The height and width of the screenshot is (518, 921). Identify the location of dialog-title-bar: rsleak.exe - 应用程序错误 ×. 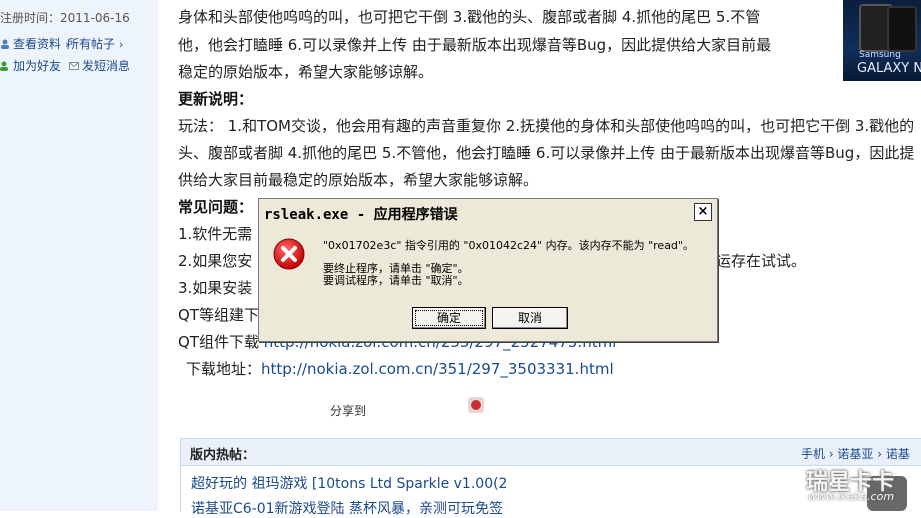
(488, 212).